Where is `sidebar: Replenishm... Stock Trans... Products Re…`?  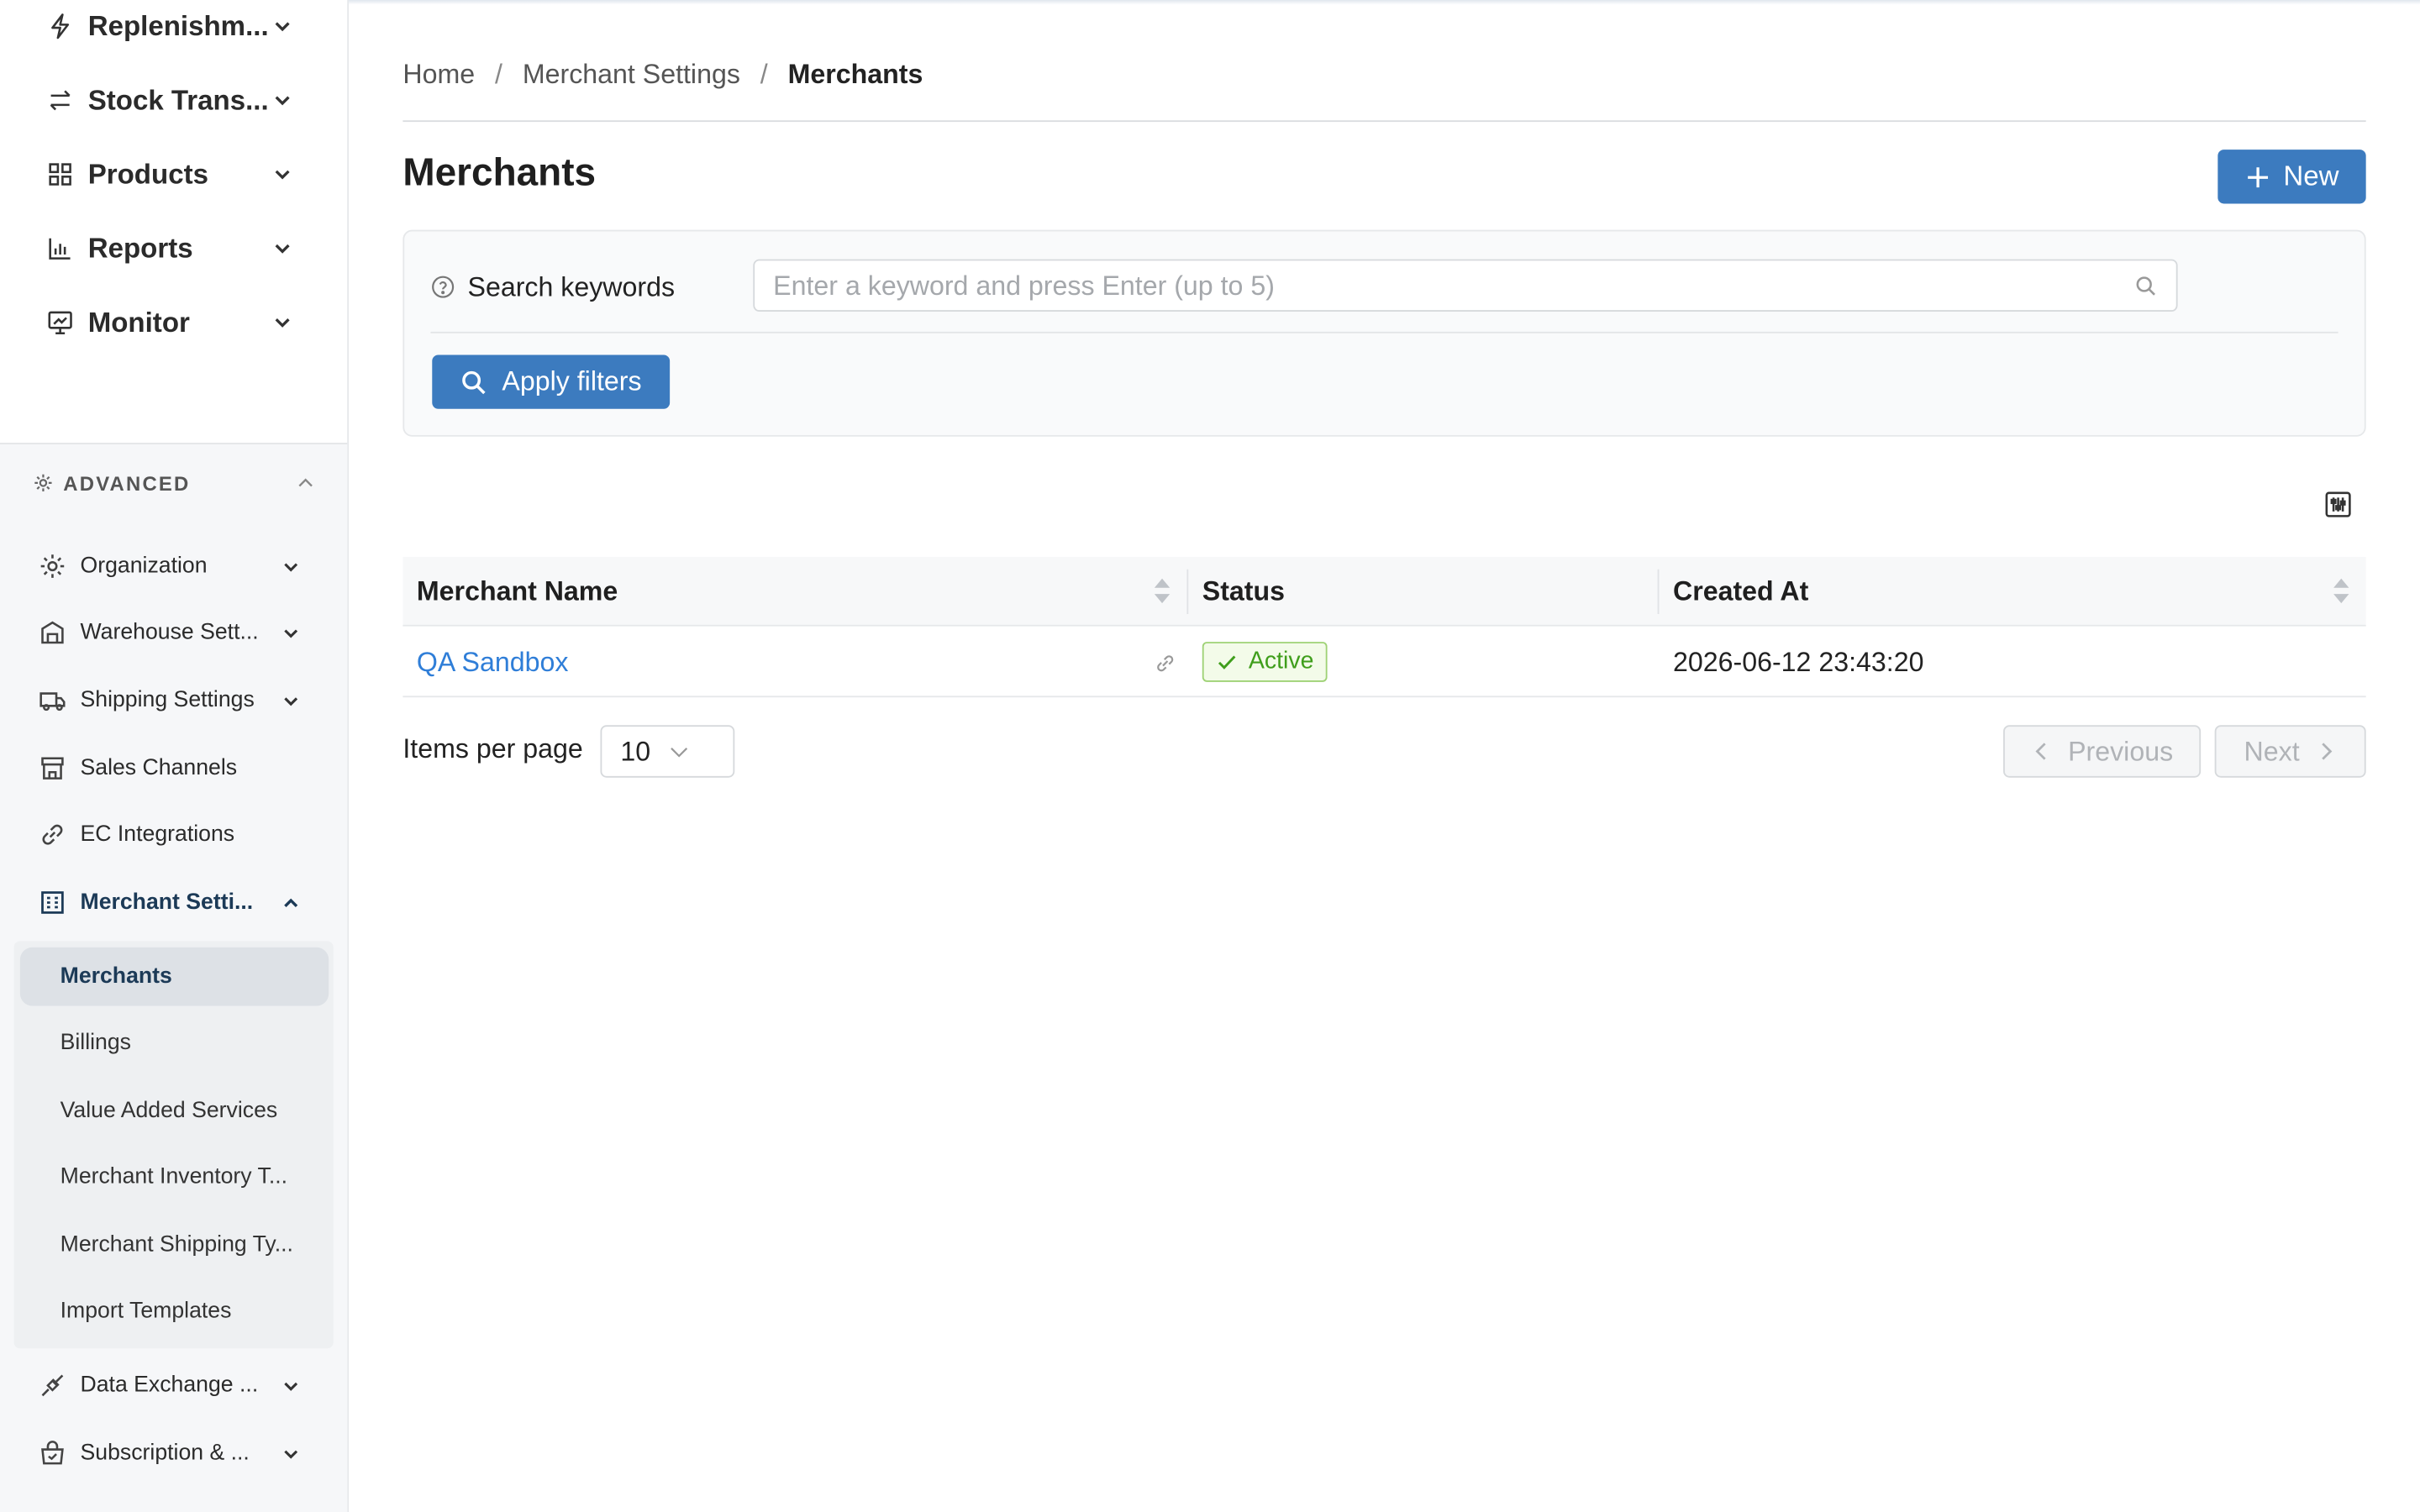
sidebar: Replenishm... Stock Trans... Products Re… is located at coordinates (175, 756).